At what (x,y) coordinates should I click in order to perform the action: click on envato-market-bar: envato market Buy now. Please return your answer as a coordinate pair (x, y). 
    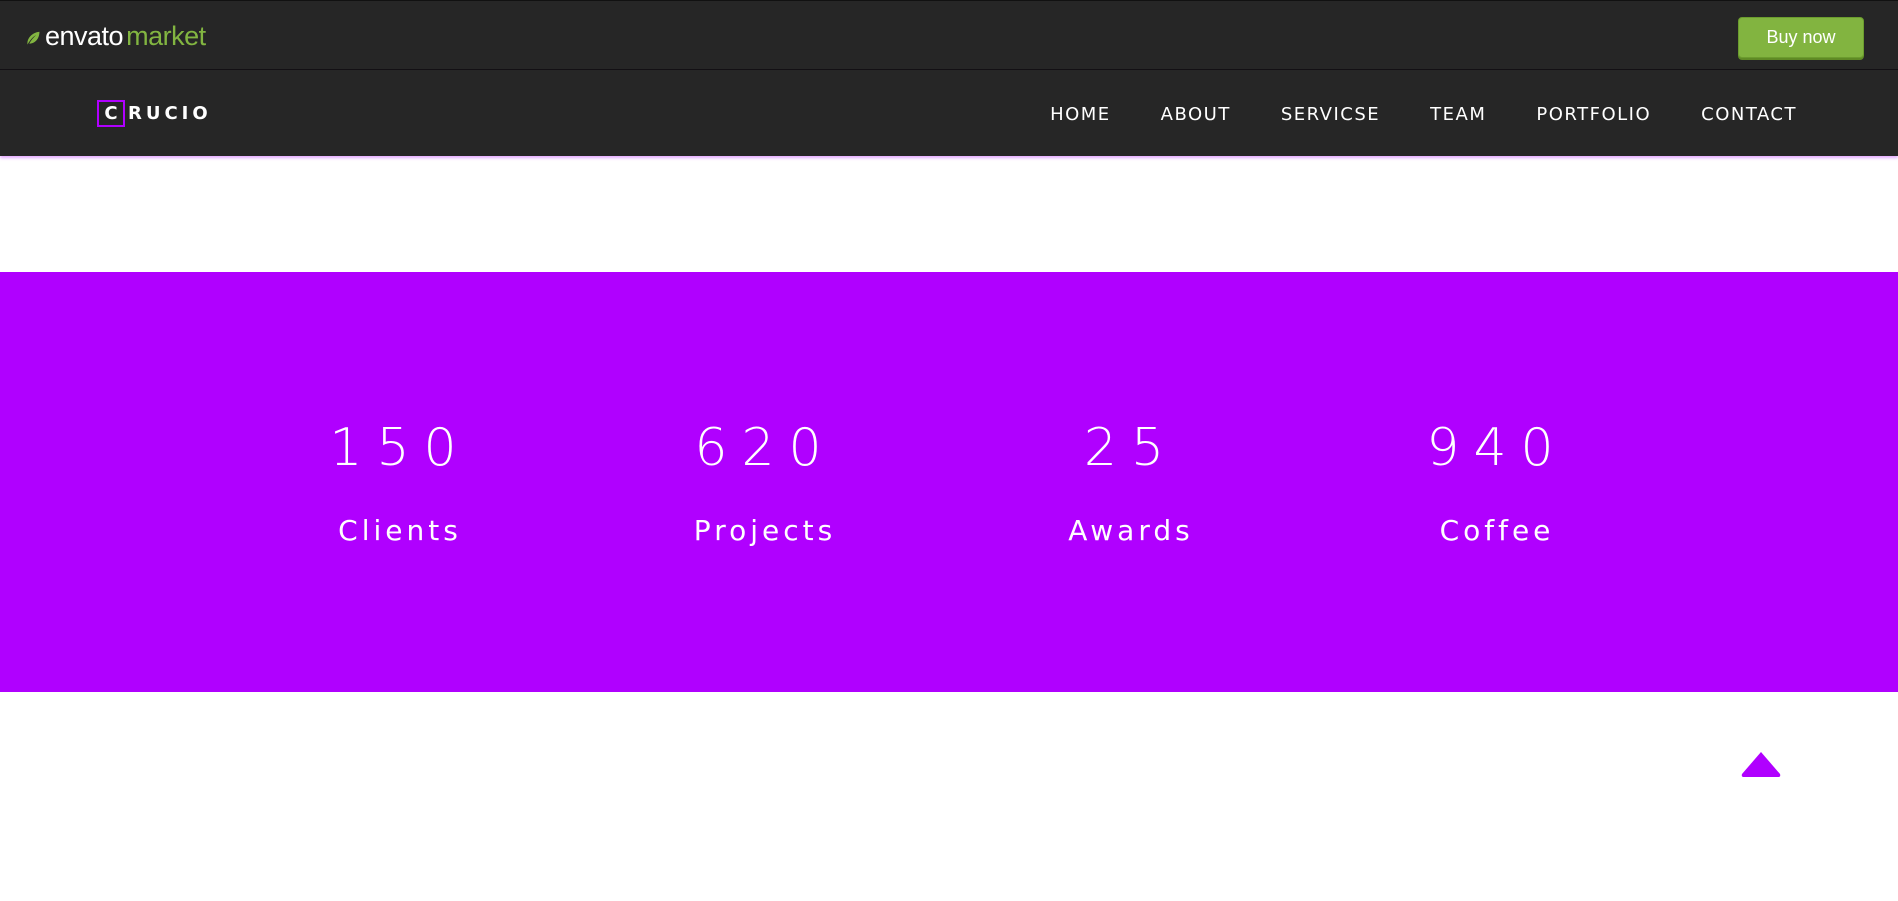
    Looking at the image, I should click on (949, 35).